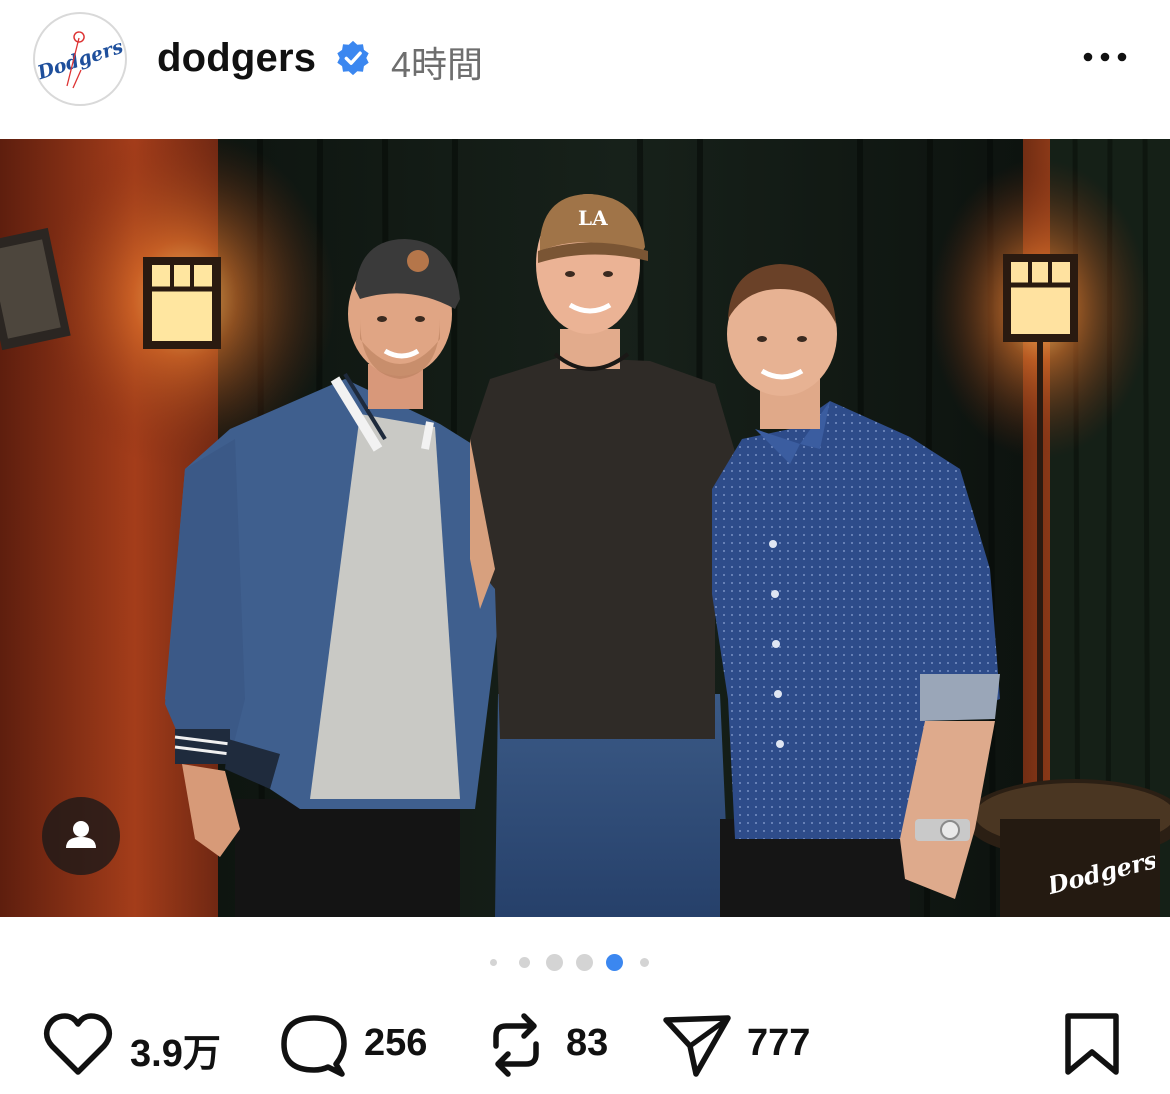  What do you see at coordinates (78, 1045) in the screenshot?
I see `heart-icon` at bounding box center [78, 1045].